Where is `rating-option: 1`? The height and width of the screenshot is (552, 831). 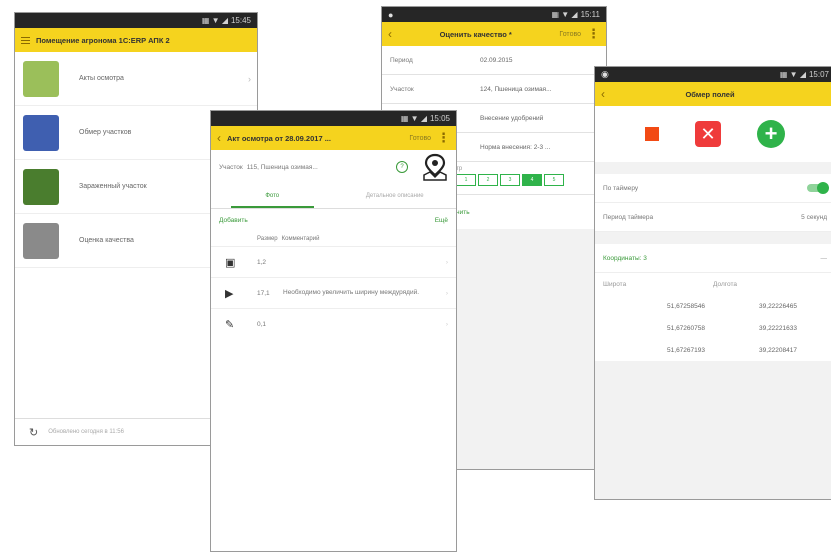
rating-option: 1 is located at coordinates (466, 180).